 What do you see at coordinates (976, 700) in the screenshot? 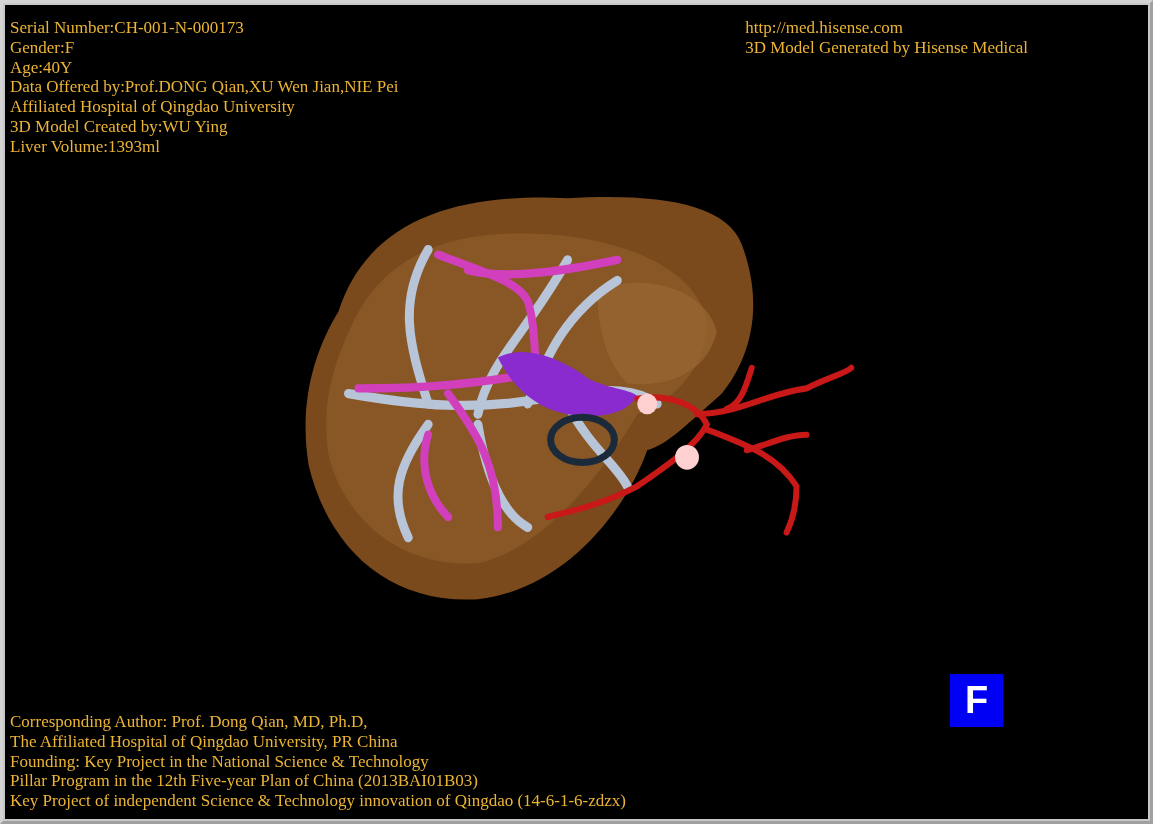
I see `orientation-marker: F` at bounding box center [976, 700].